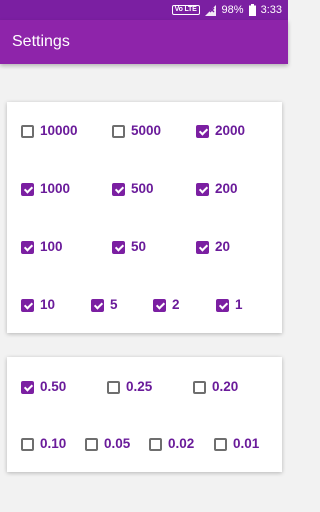 The image size is (320, 512). I want to click on checkbox-0.20: 0.20, so click(215, 387).